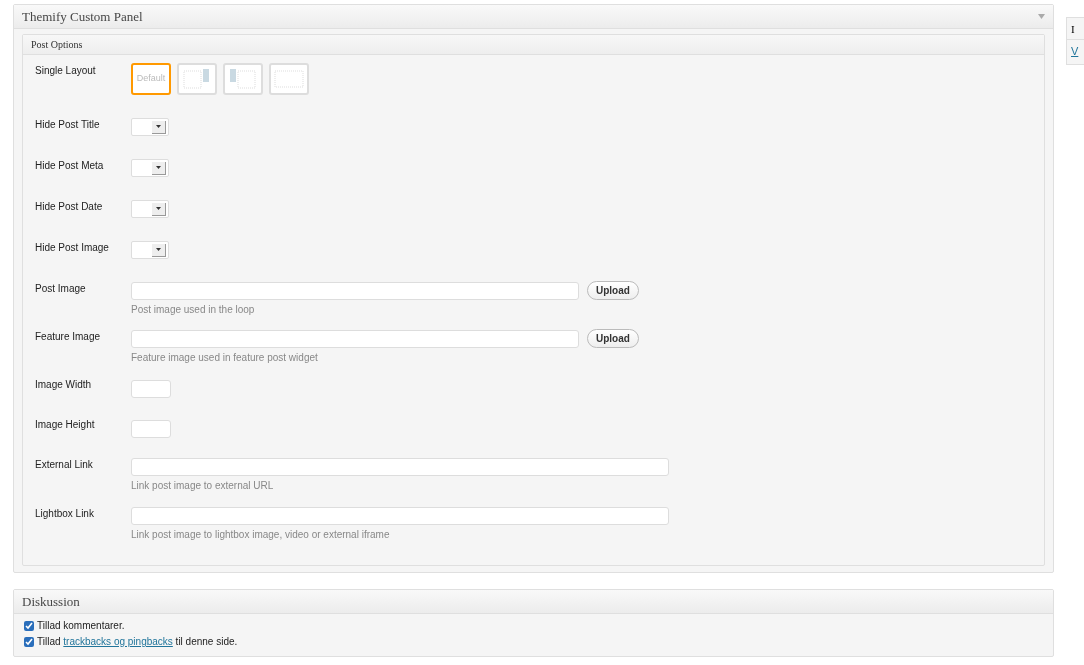  What do you see at coordinates (65, 71) in the screenshot?
I see `field-label: Single Layout` at bounding box center [65, 71].